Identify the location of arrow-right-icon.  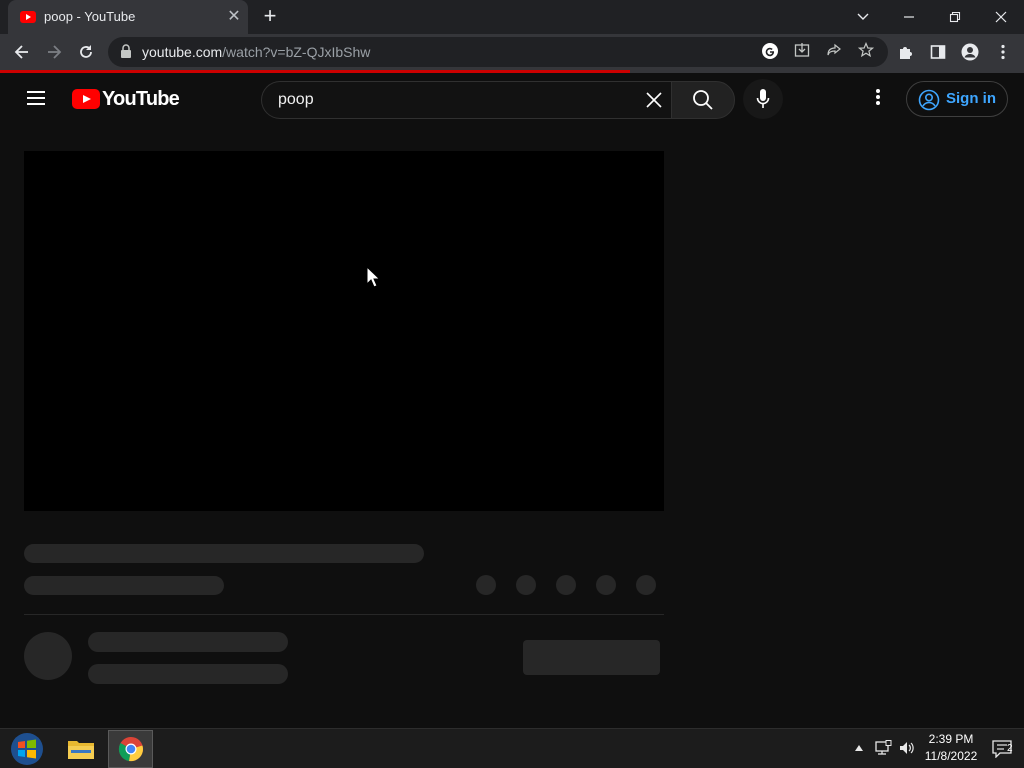
(55, 52).